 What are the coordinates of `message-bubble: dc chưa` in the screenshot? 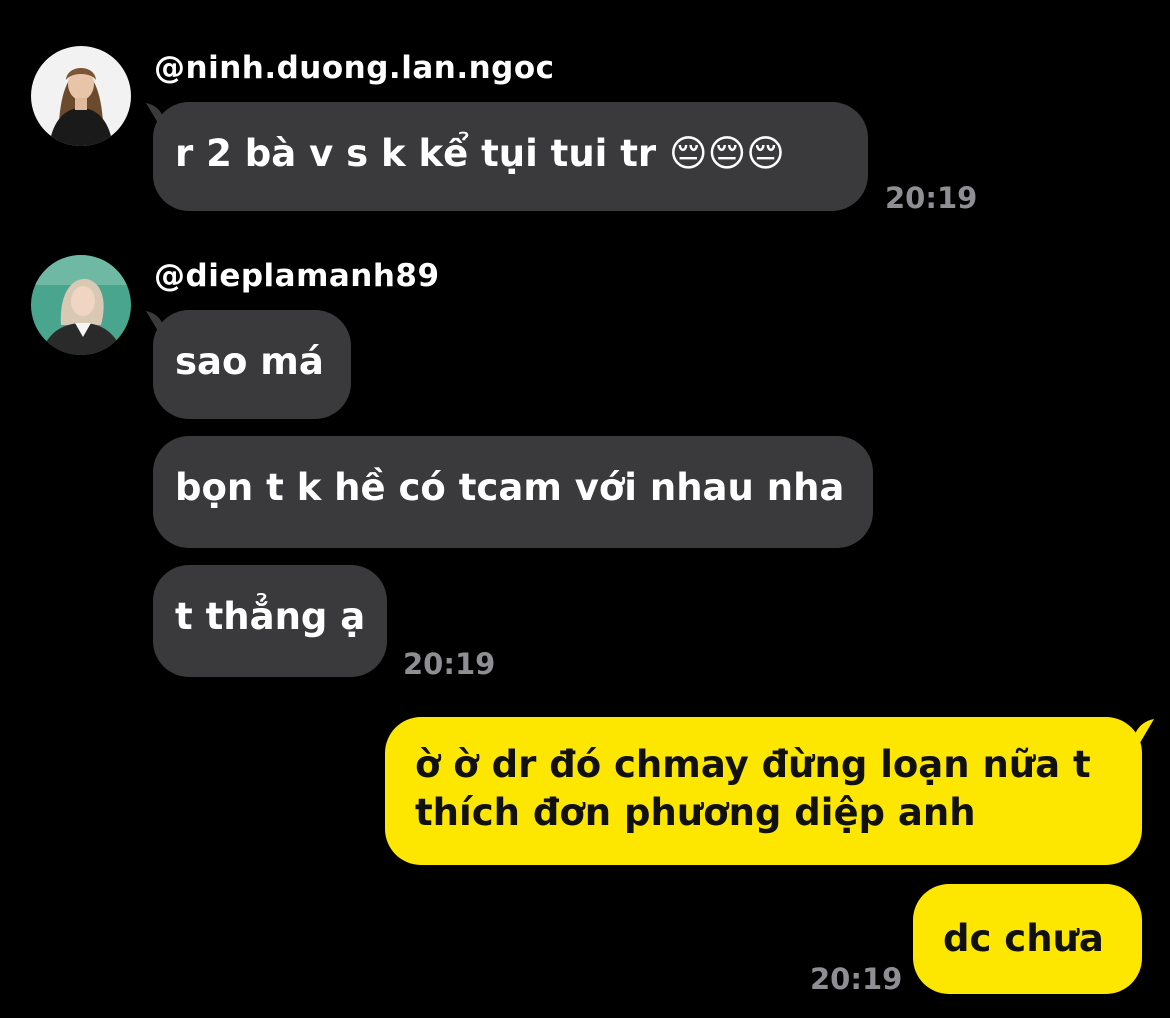 It's located at (1027, 939).